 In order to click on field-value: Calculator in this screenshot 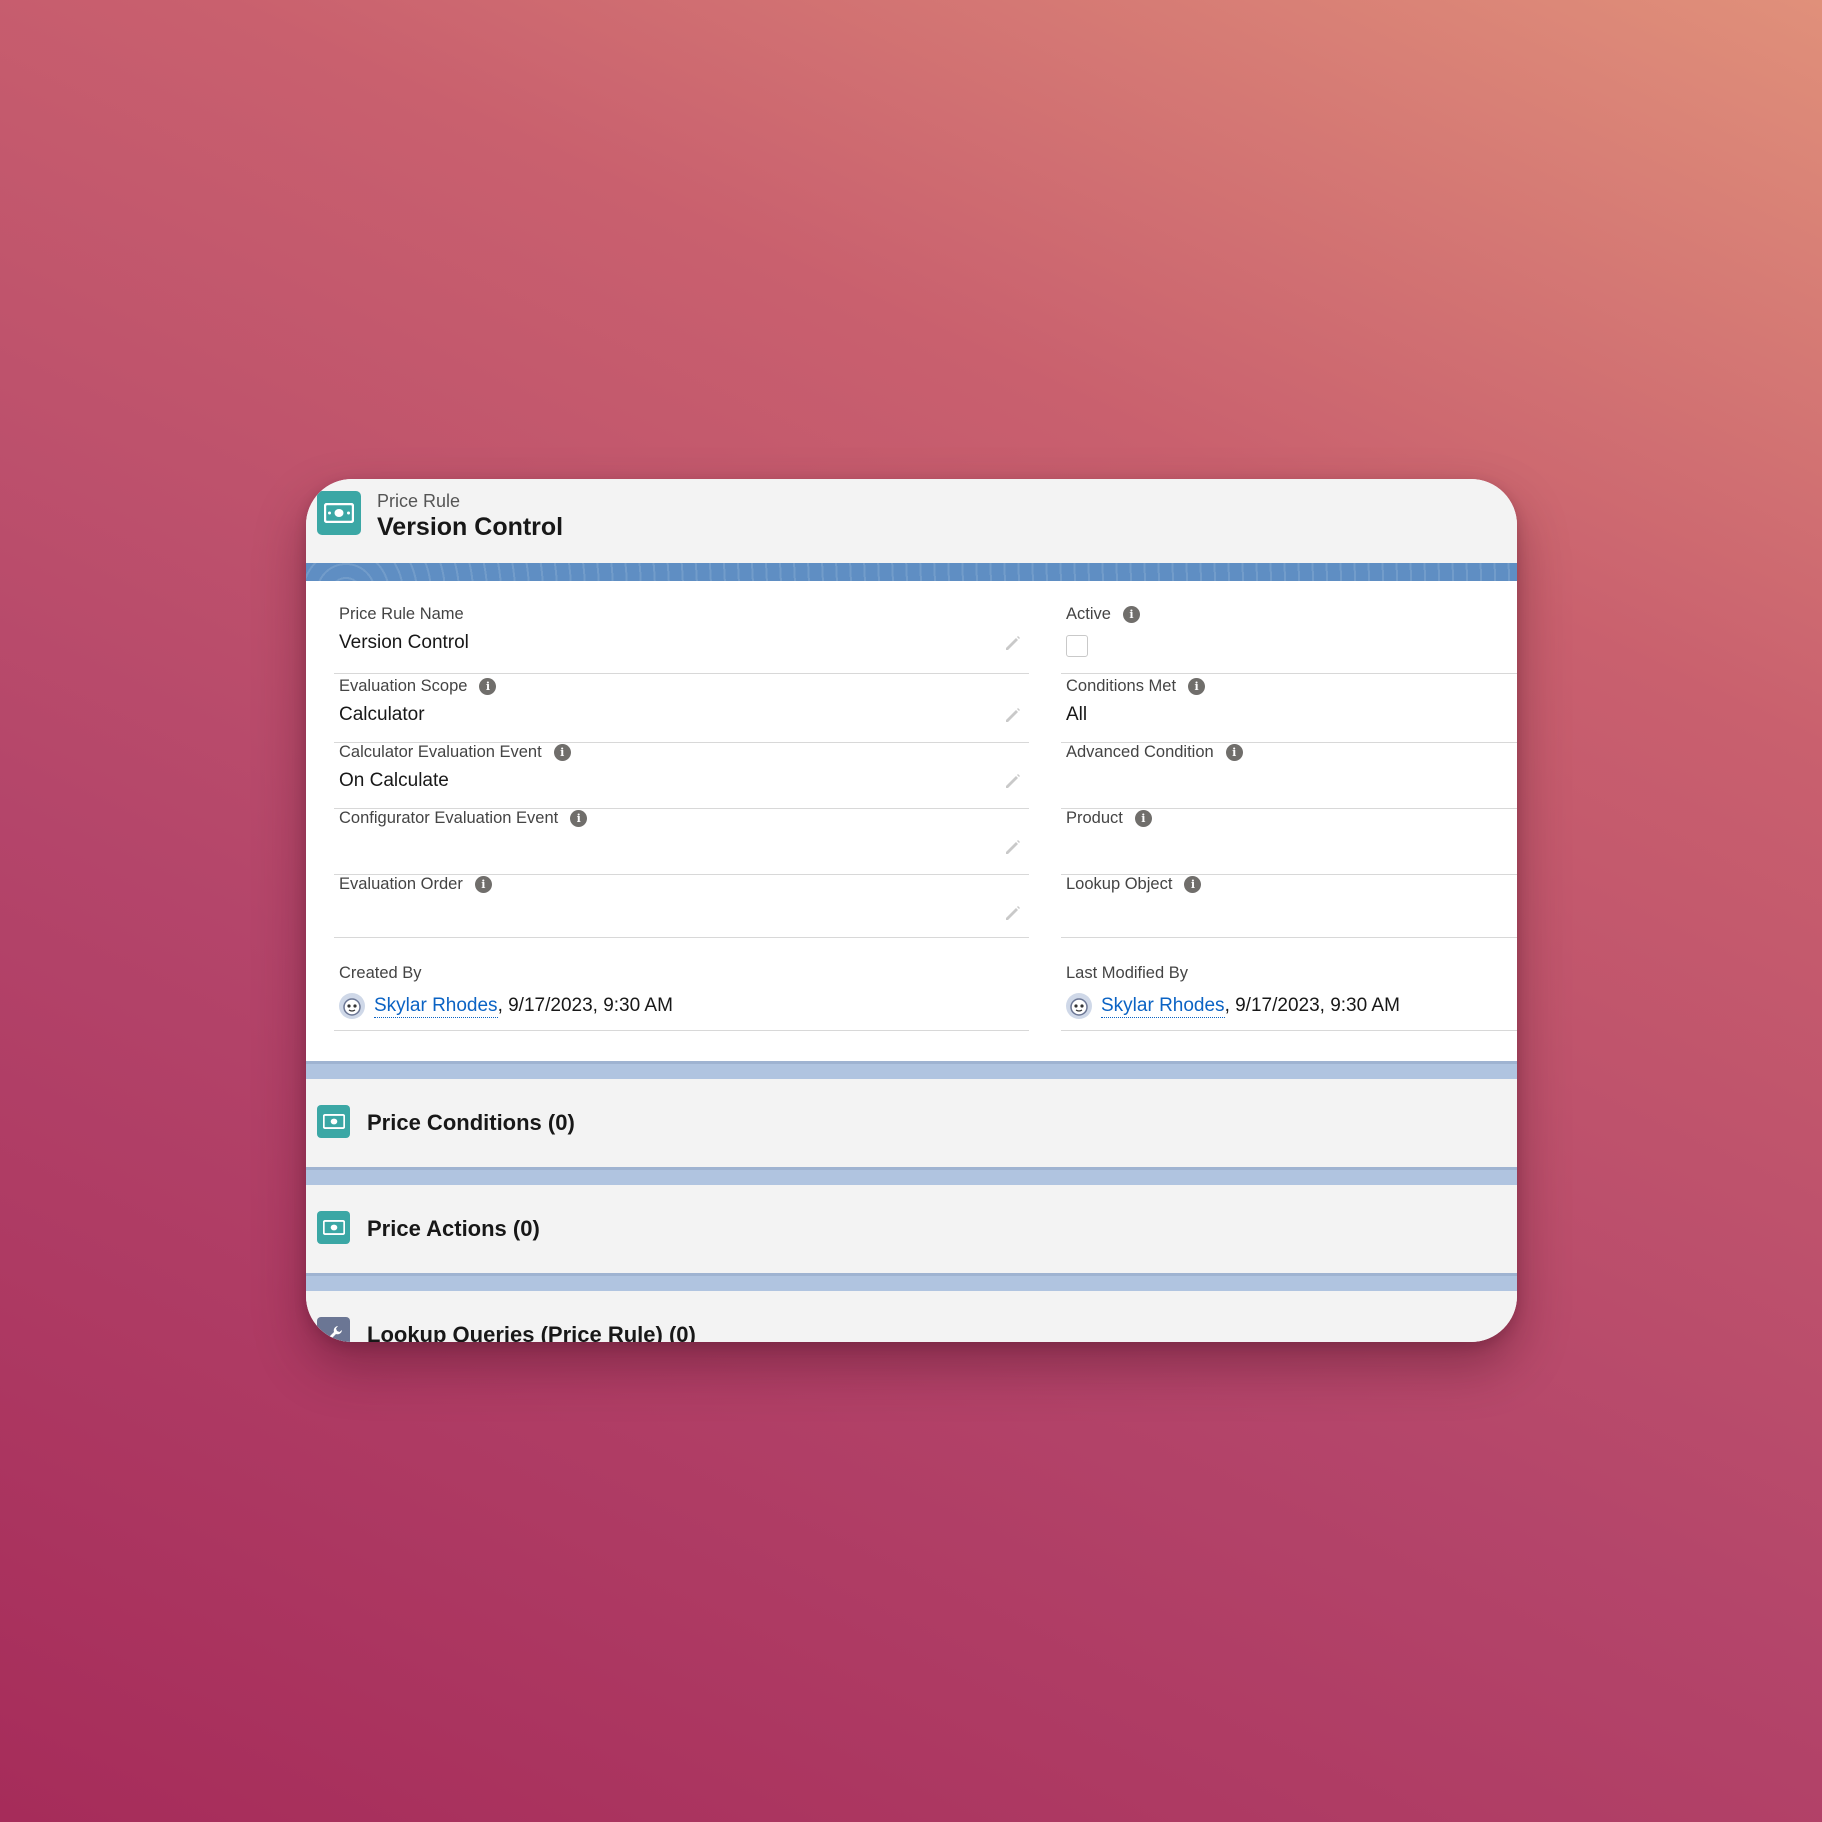, I will do `click(382, 714)`.